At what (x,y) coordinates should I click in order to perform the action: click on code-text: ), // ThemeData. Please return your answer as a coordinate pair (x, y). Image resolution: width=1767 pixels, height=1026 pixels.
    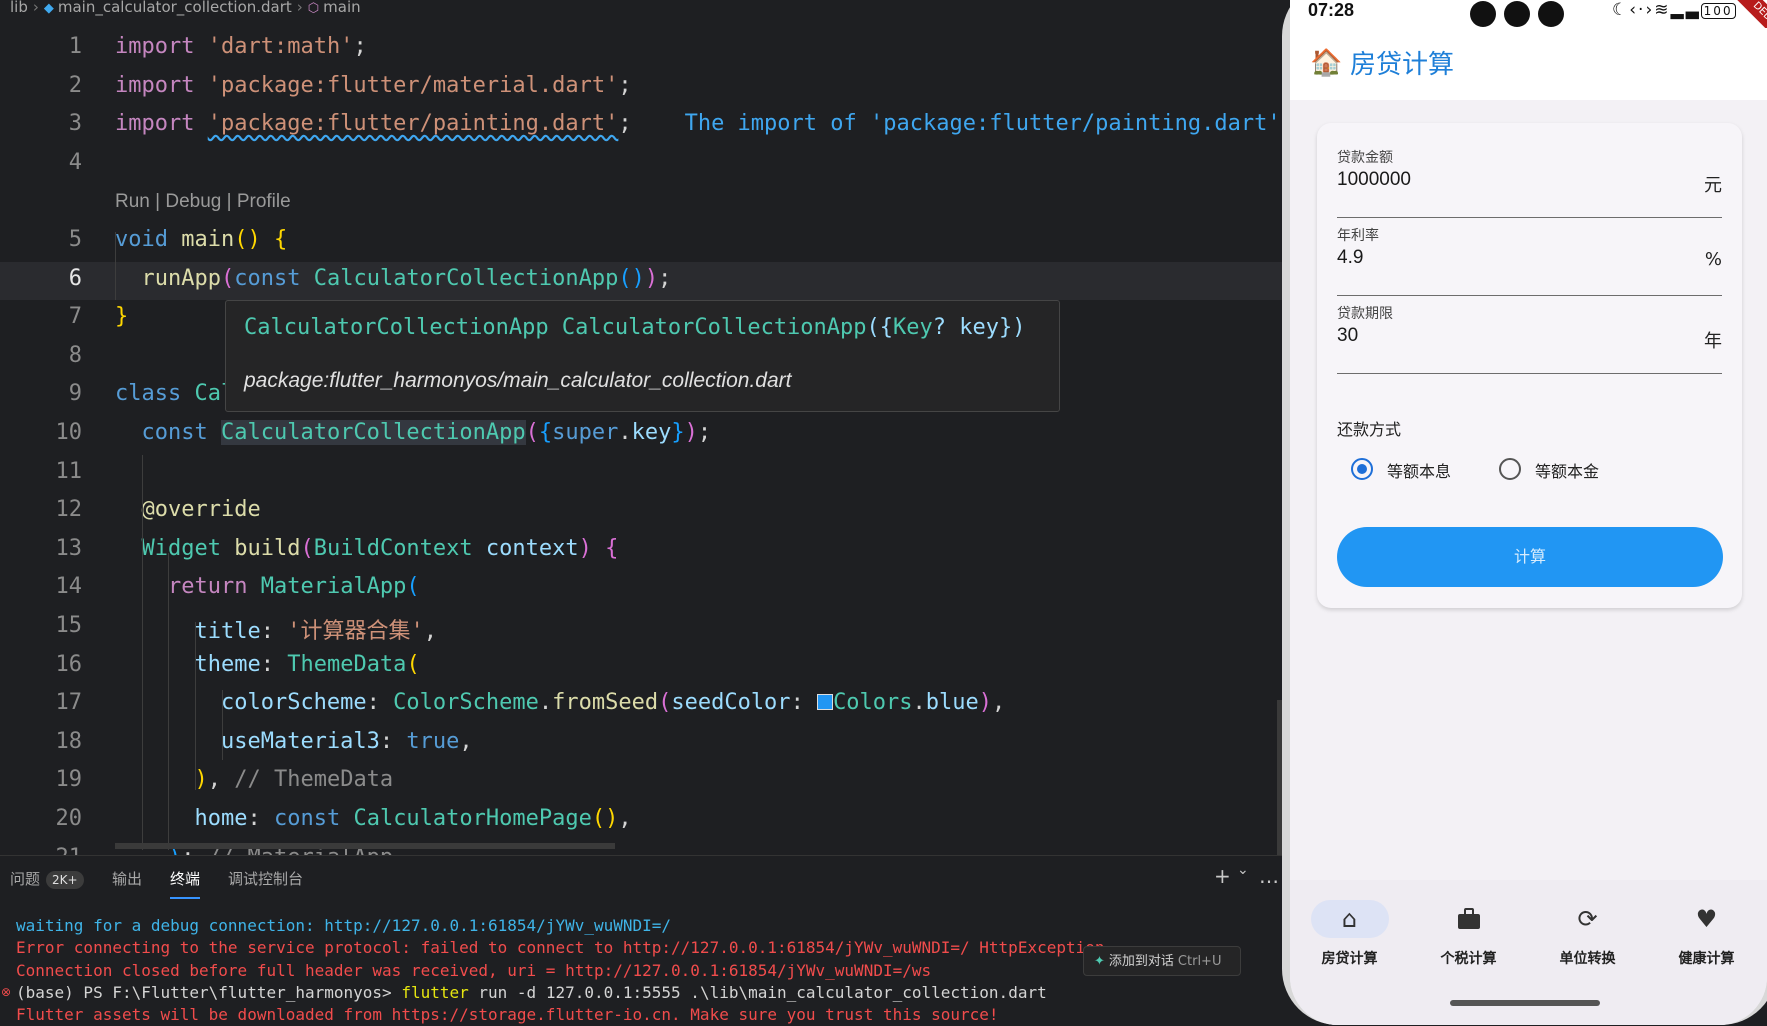
    Looking at the image, I should click on (254, 779).